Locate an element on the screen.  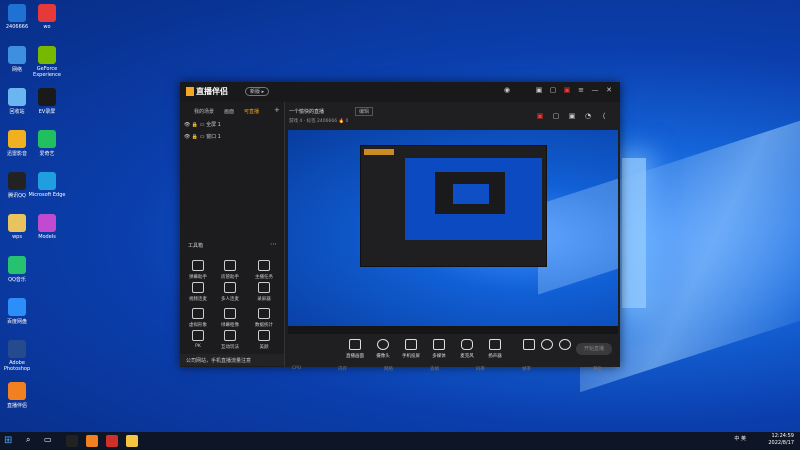
settings-icon: ▣ is located at coordinates (572, 117).